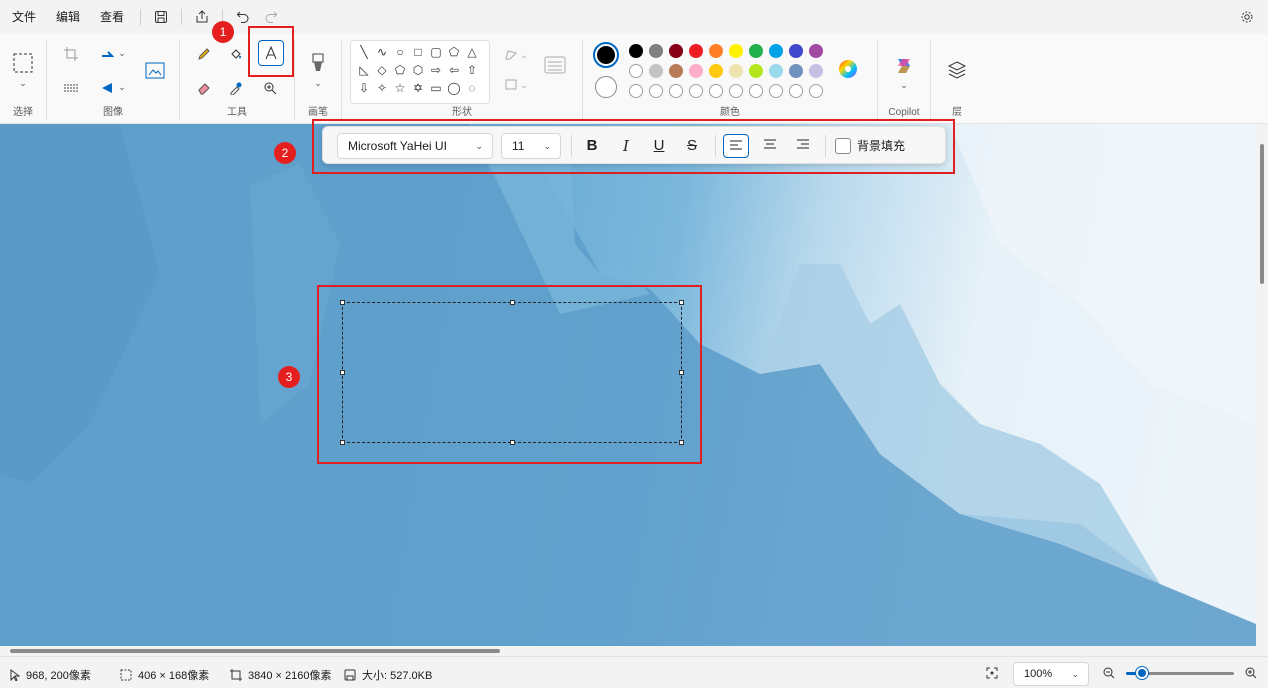 The height and width of the screenshot is (688, 1268). Describe the element at coordinates (1180, 673) in the screenshot. I see `zoom-slider` at that location.